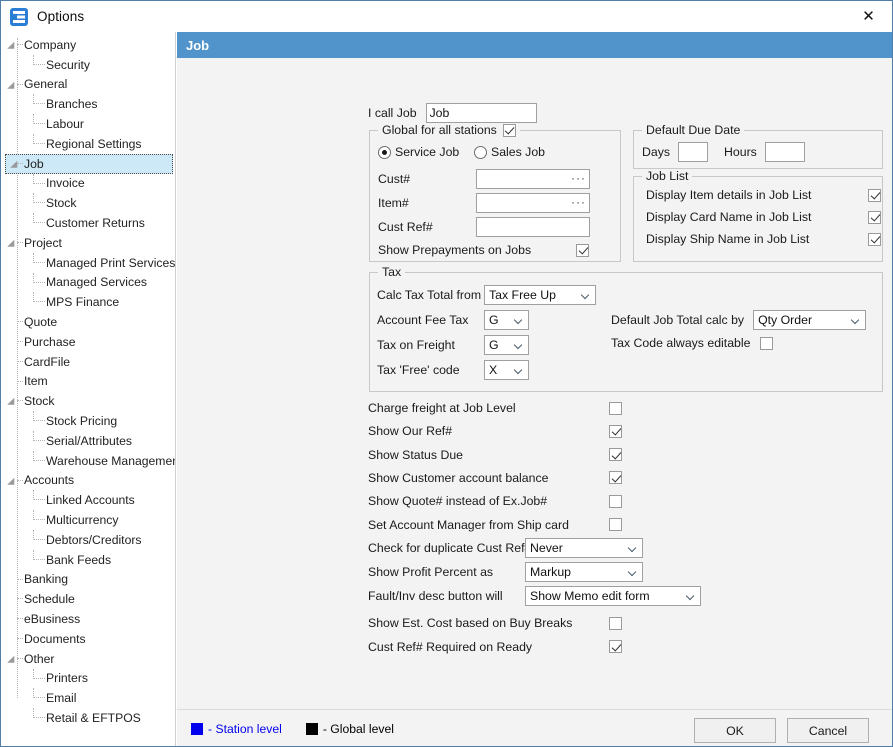 The height and width of the screenshot is (747, 893). Describe the element at coordinates (735, 730) in the screenshot. I see `ok-button: OK` at that location.